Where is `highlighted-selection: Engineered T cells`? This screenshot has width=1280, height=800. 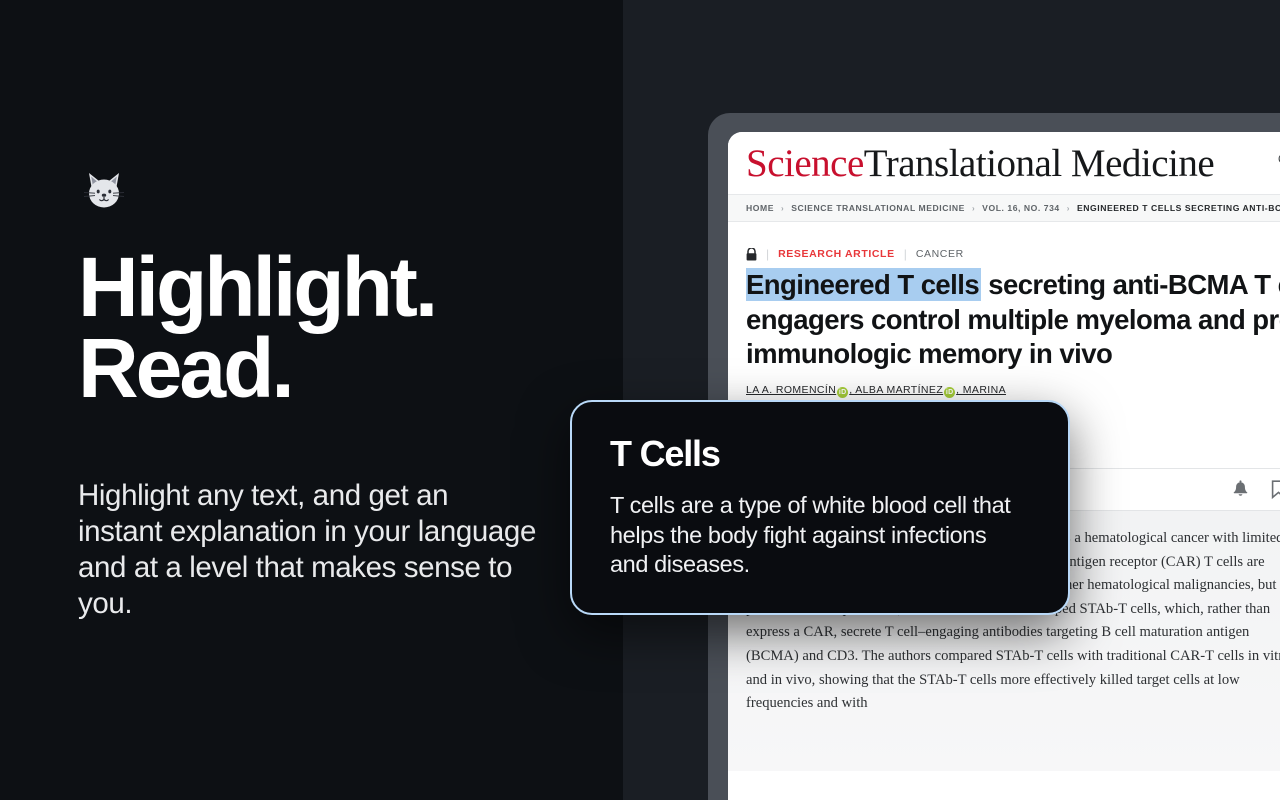 highlighted-selection: Engineered T cells is located at coordinates (864, 284).